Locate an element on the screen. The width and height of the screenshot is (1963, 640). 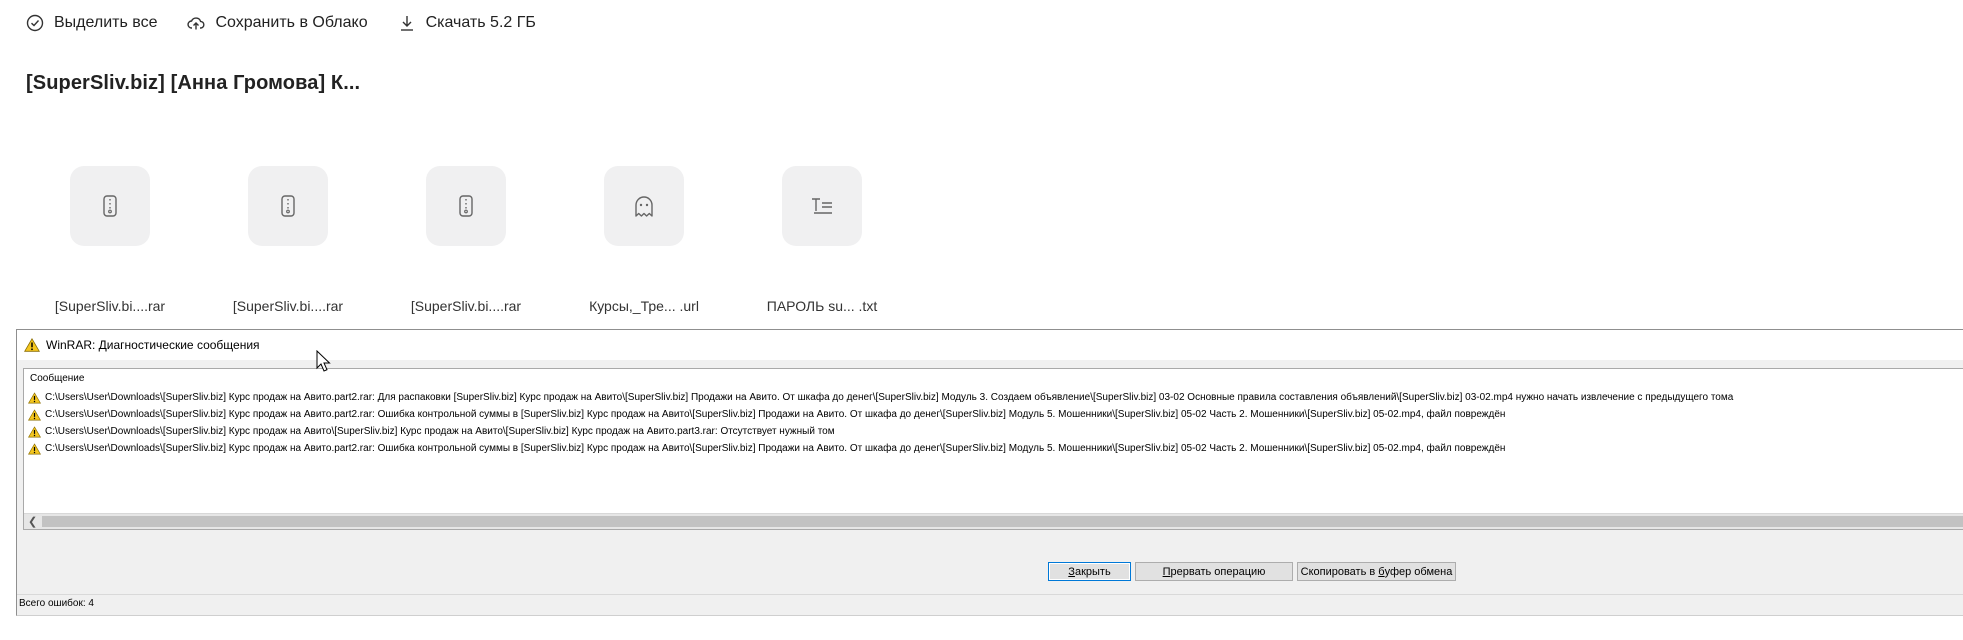
download-button: Скачать 5.2 ГБ is located at coordinates (467, 23).